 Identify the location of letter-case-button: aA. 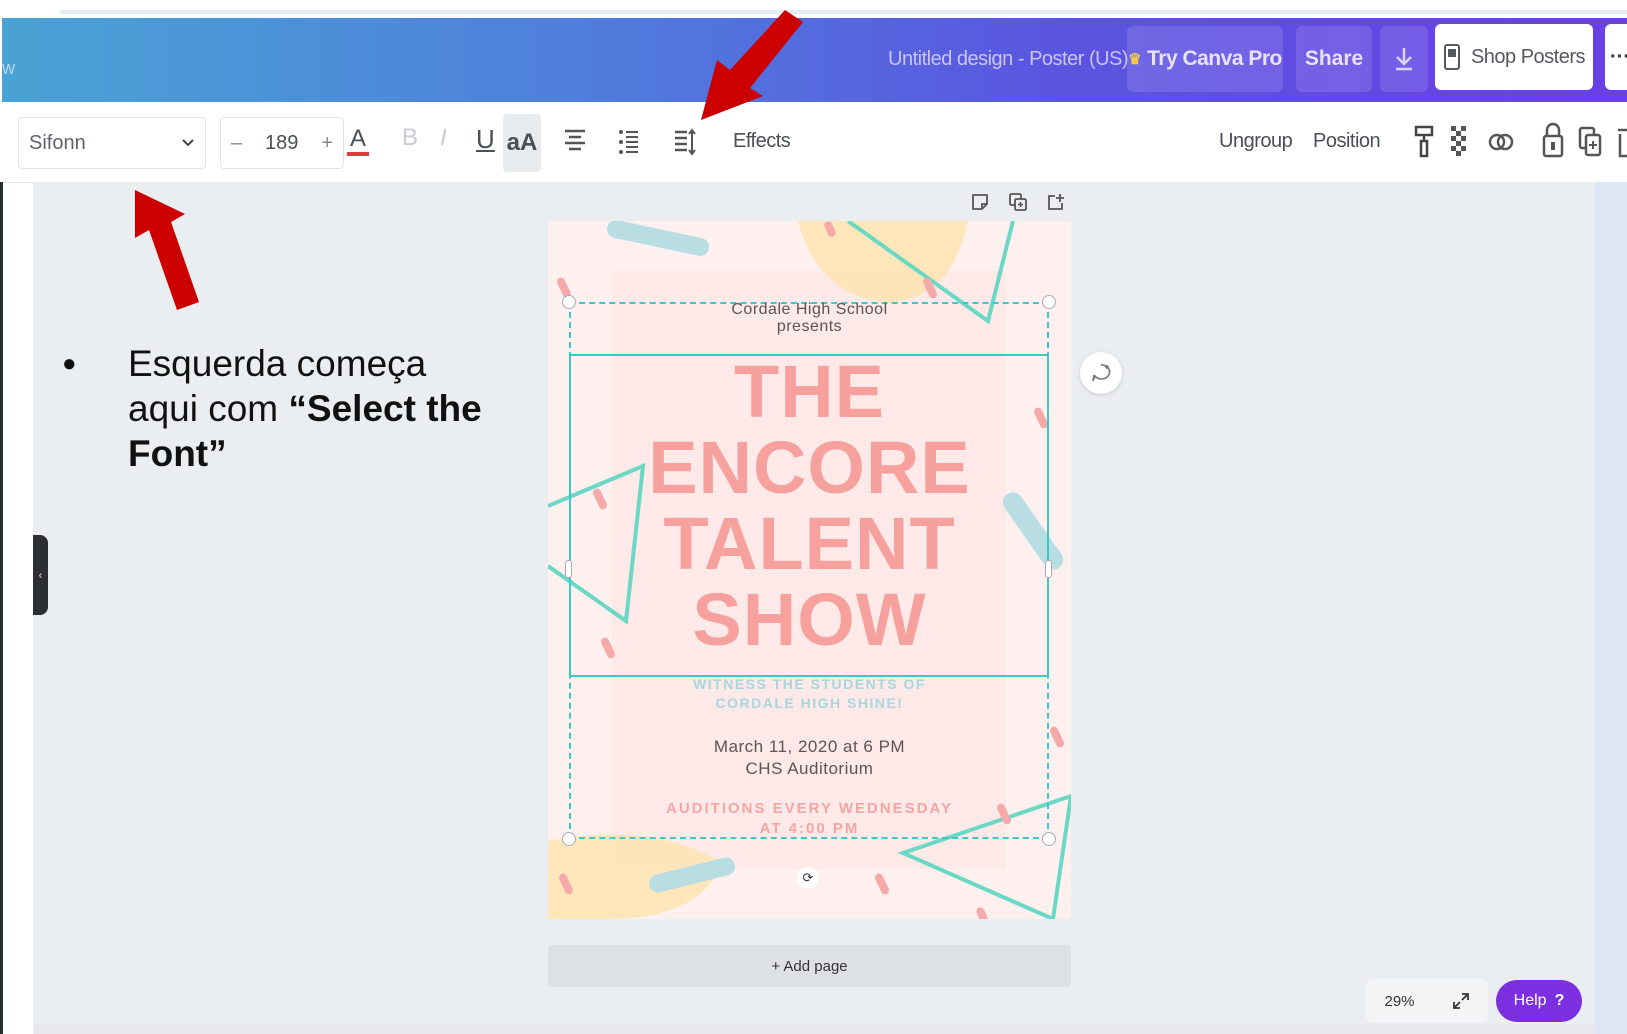
(522, 143).